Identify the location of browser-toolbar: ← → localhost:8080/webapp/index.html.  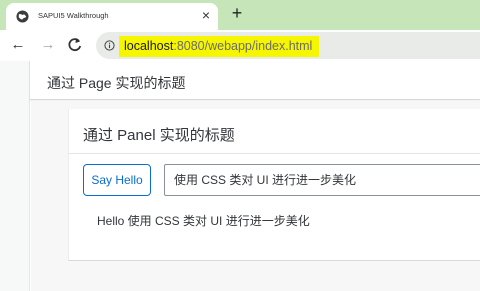
(240, 45).